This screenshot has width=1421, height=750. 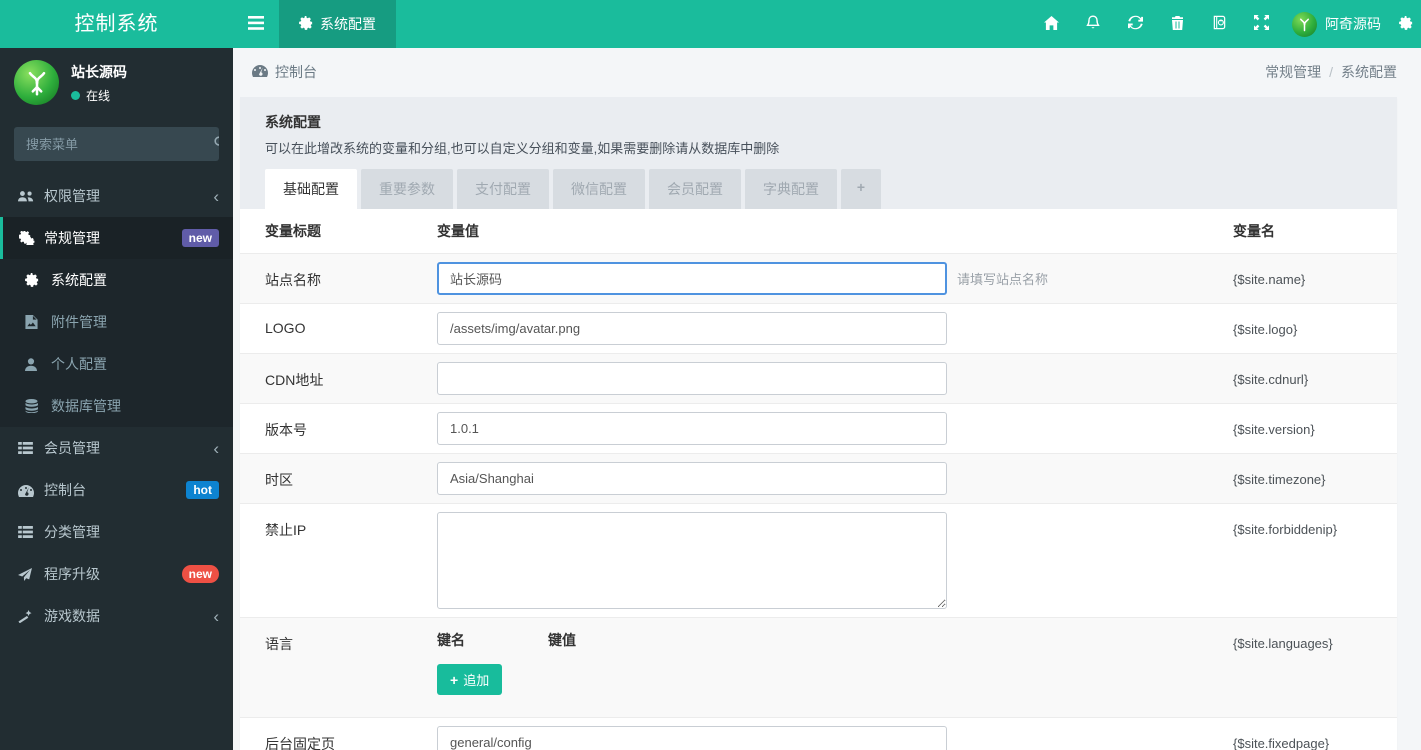 I want to click on table-row: 站点名称 请填写站点名称 {$site.name}, so click(x=818, y=278).